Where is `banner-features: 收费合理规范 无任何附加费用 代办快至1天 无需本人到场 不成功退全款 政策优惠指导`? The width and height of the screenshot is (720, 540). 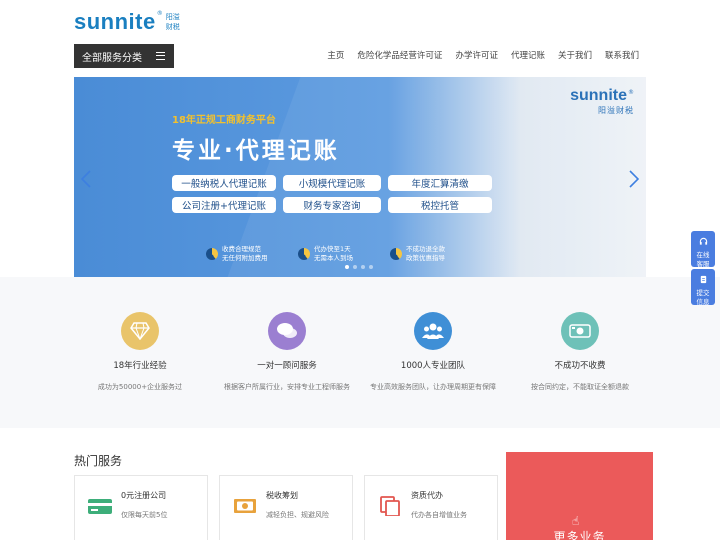
banner-features: 收费合理规范 无任何附加费用 代办快至1天 无需本人到场 不成功退全款 政策优惠指导 is located at coordinates (338, 254).